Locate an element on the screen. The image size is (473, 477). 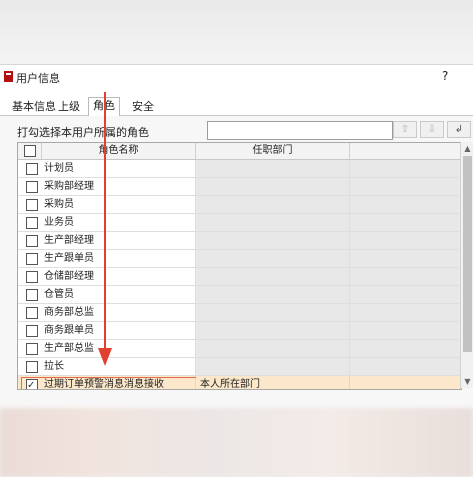
role-name: 采购员 is located at coordinates (59, 204).